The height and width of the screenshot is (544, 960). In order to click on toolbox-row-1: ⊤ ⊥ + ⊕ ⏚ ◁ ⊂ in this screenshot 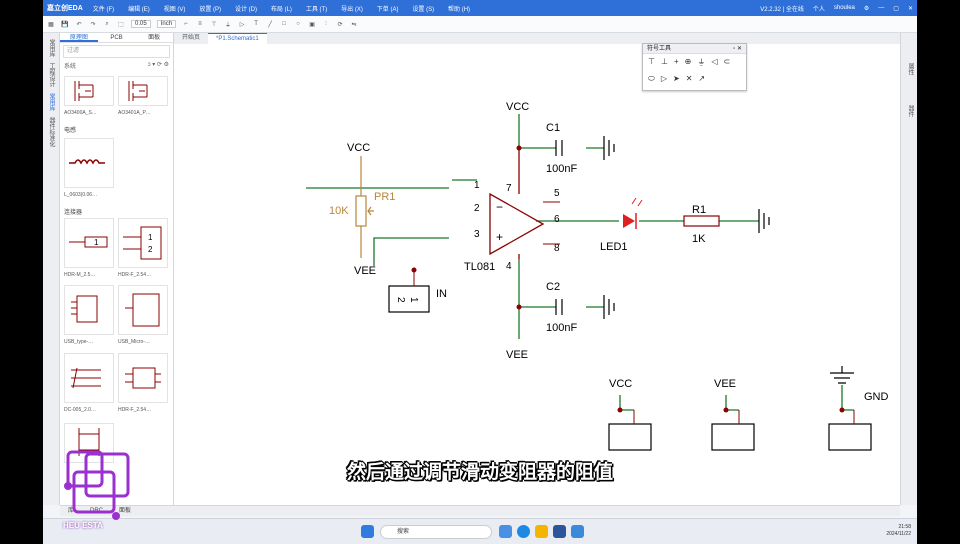, I will do `click(694, 62)`.